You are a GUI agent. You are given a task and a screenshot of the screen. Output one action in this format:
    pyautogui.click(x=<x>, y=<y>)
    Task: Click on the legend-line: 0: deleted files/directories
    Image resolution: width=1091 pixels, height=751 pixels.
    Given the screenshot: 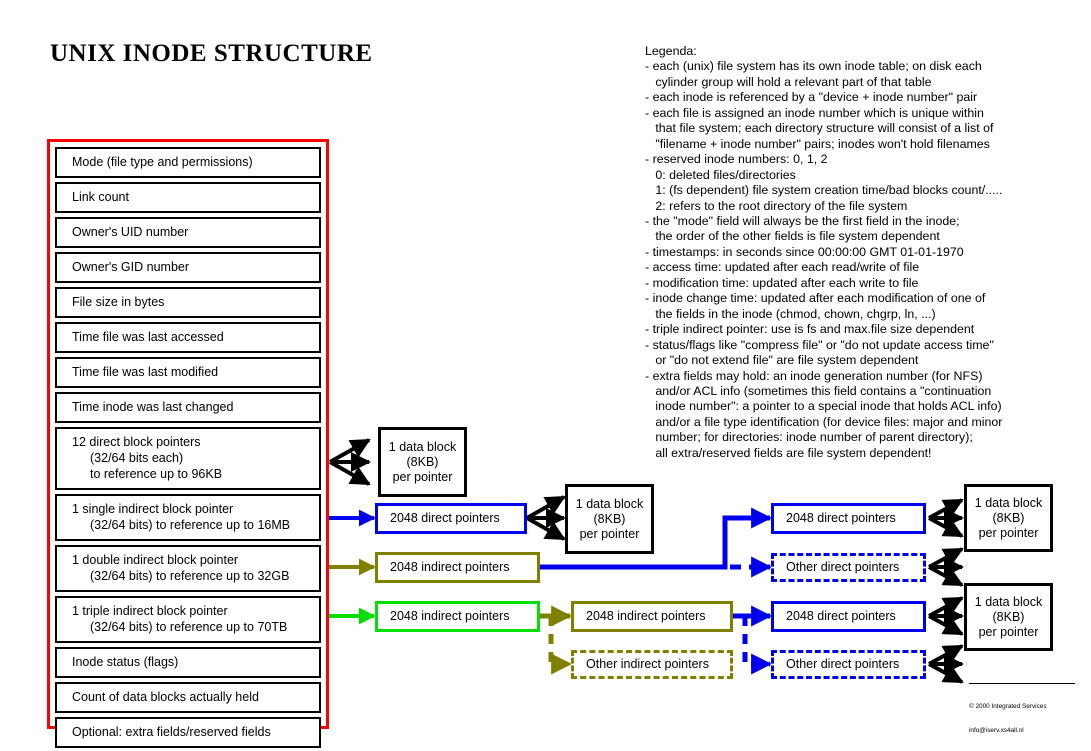 What is the action you would take?
    pyautogui.click(x=720, y=174)
    